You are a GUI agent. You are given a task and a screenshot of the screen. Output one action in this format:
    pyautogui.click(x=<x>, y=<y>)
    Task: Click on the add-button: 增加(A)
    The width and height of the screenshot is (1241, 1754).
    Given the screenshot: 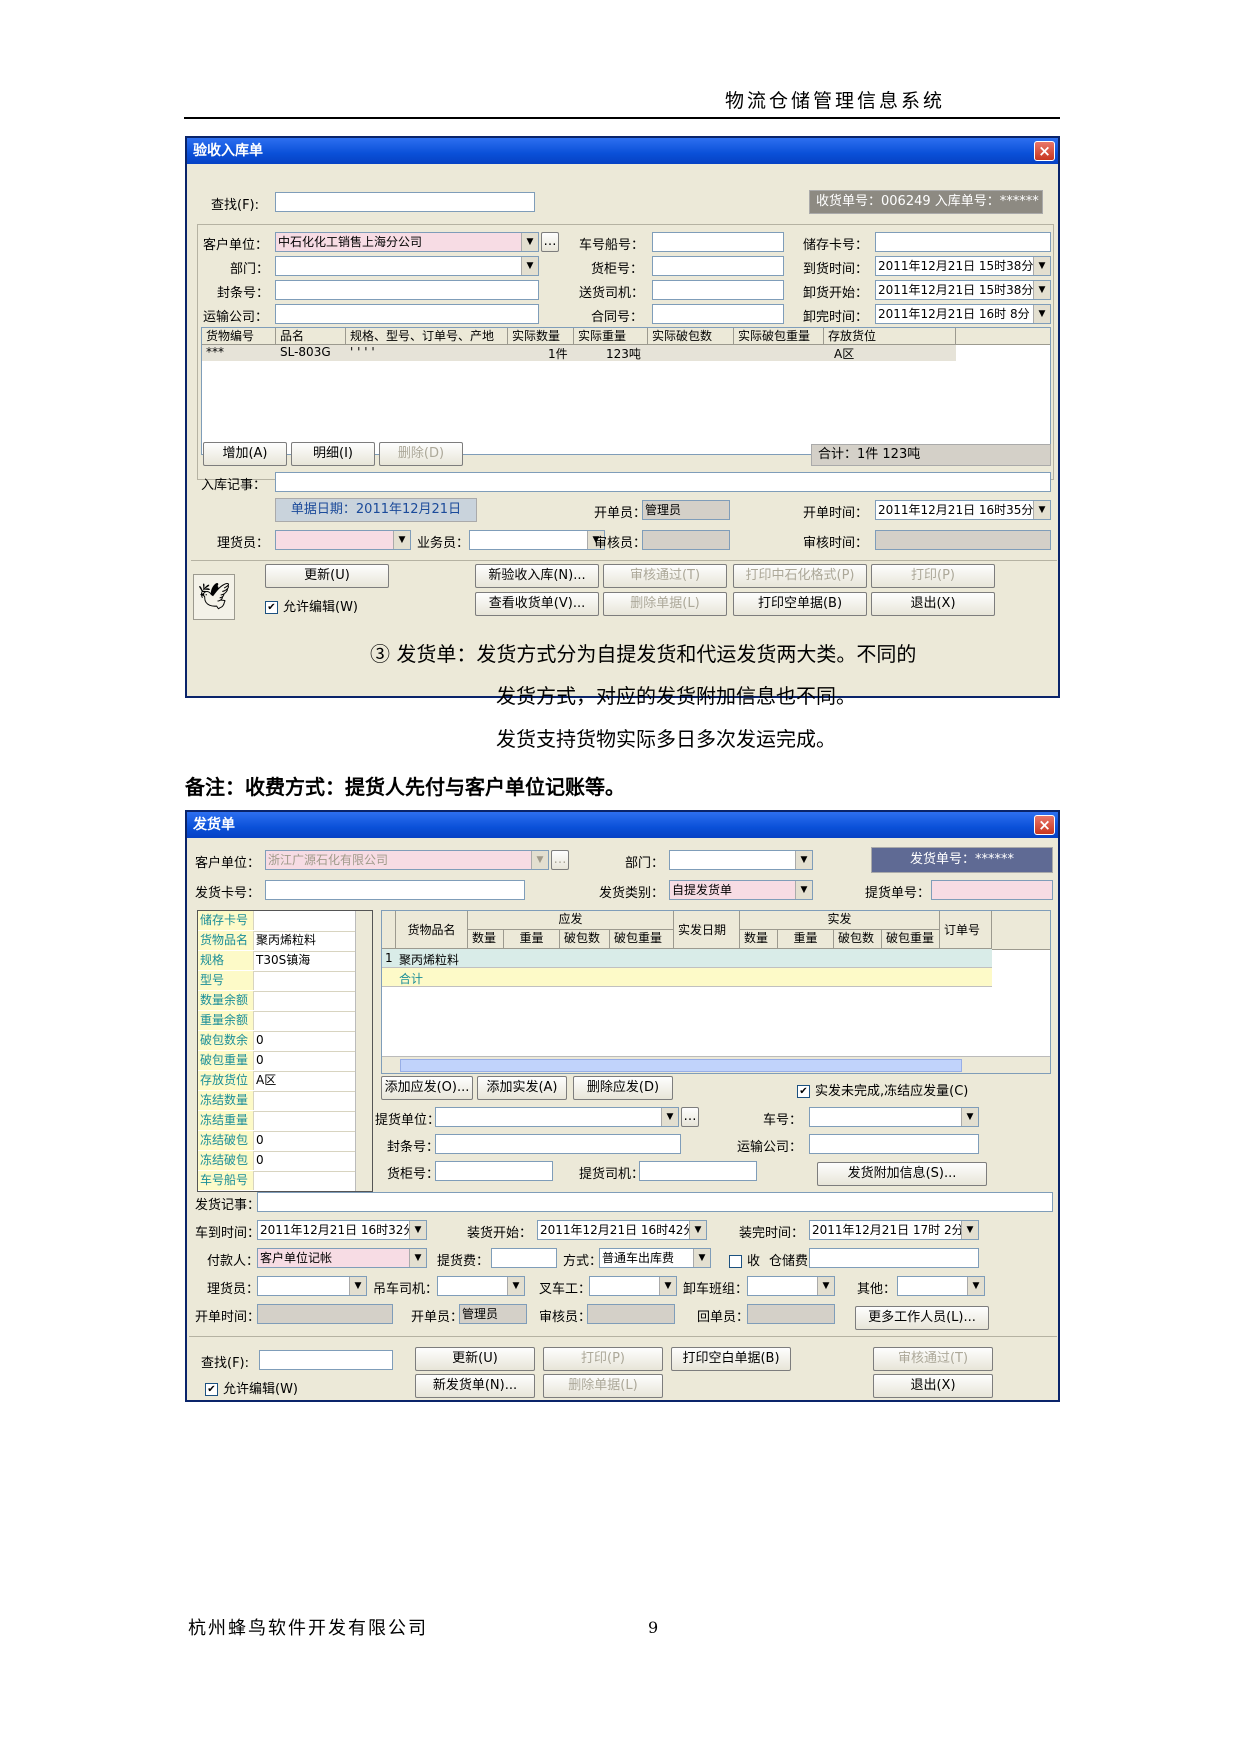 What is the action you would take?
    pyautogui.click(x=245, y=454)
    